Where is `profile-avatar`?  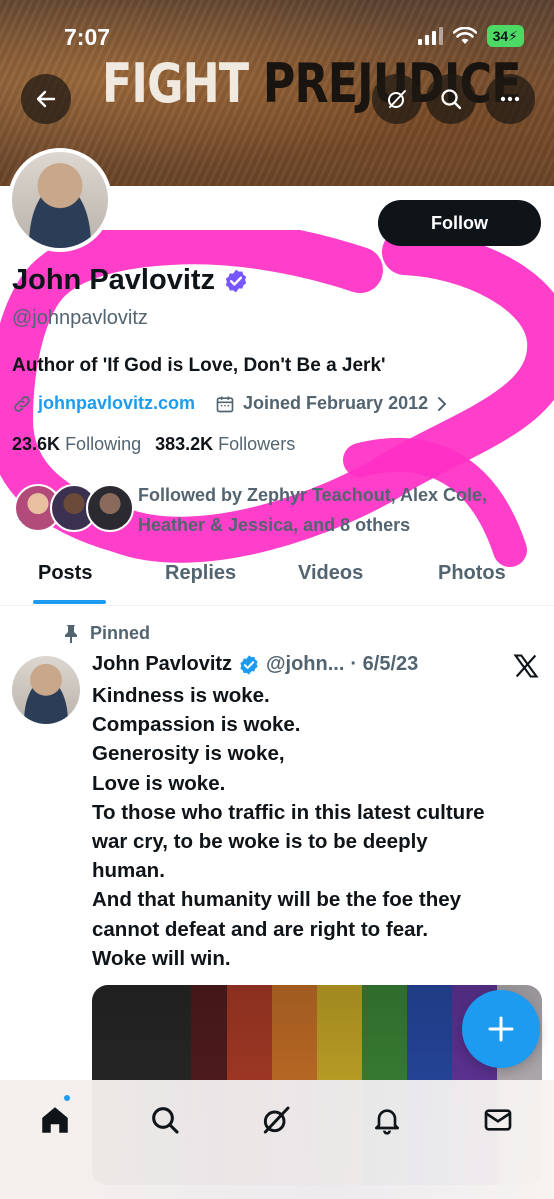
profile-avatar is located at coordinates (60, 200).